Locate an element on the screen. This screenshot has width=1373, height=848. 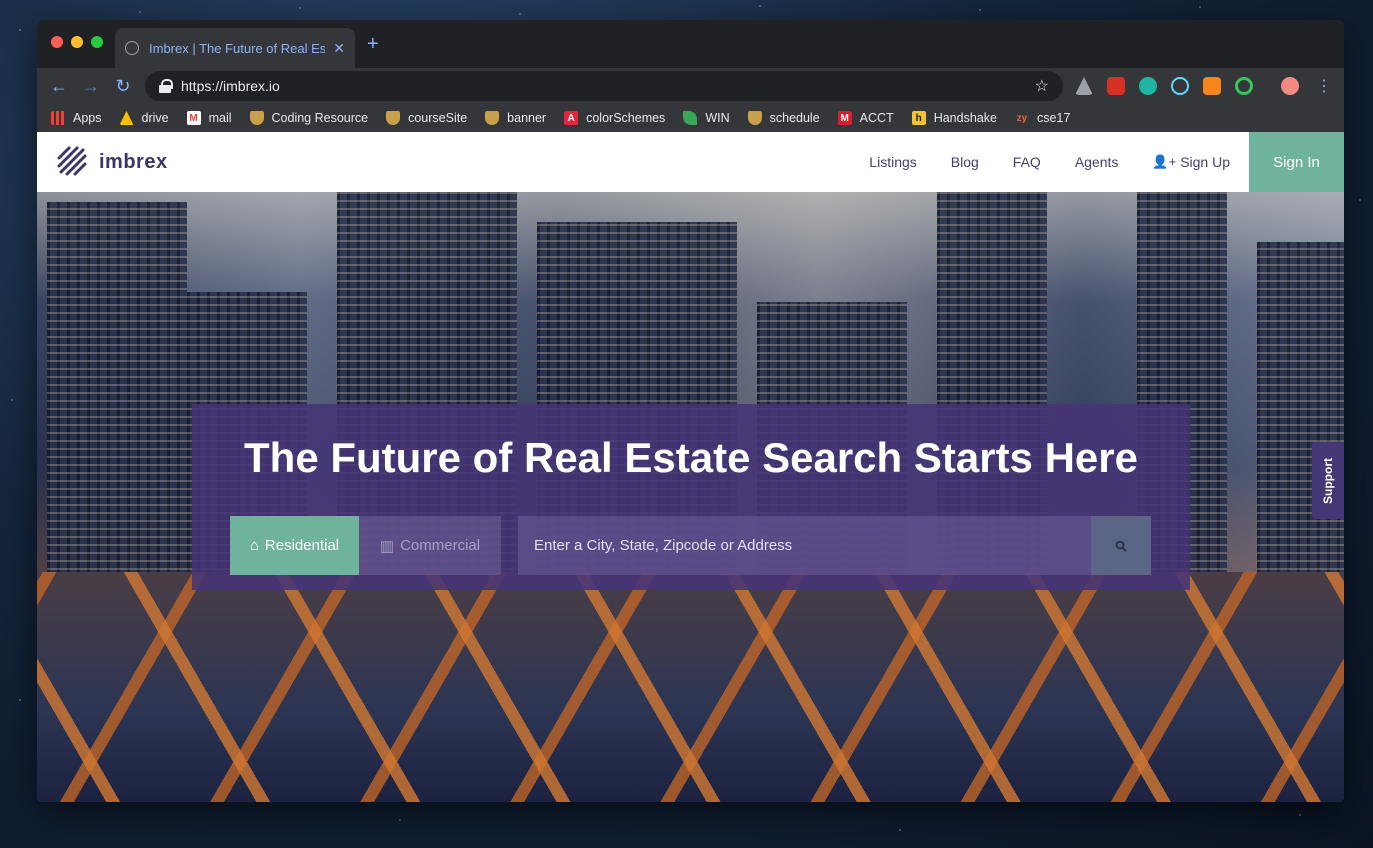
lock-icon is located at coordinates (166, 86).